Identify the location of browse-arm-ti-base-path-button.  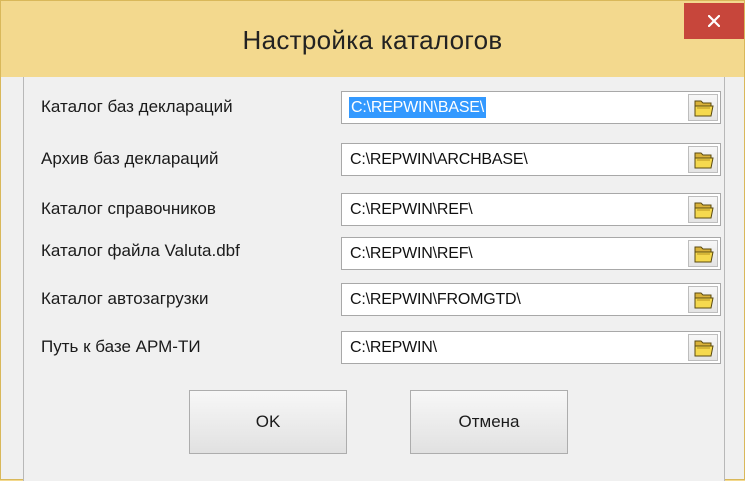
(703, 347).